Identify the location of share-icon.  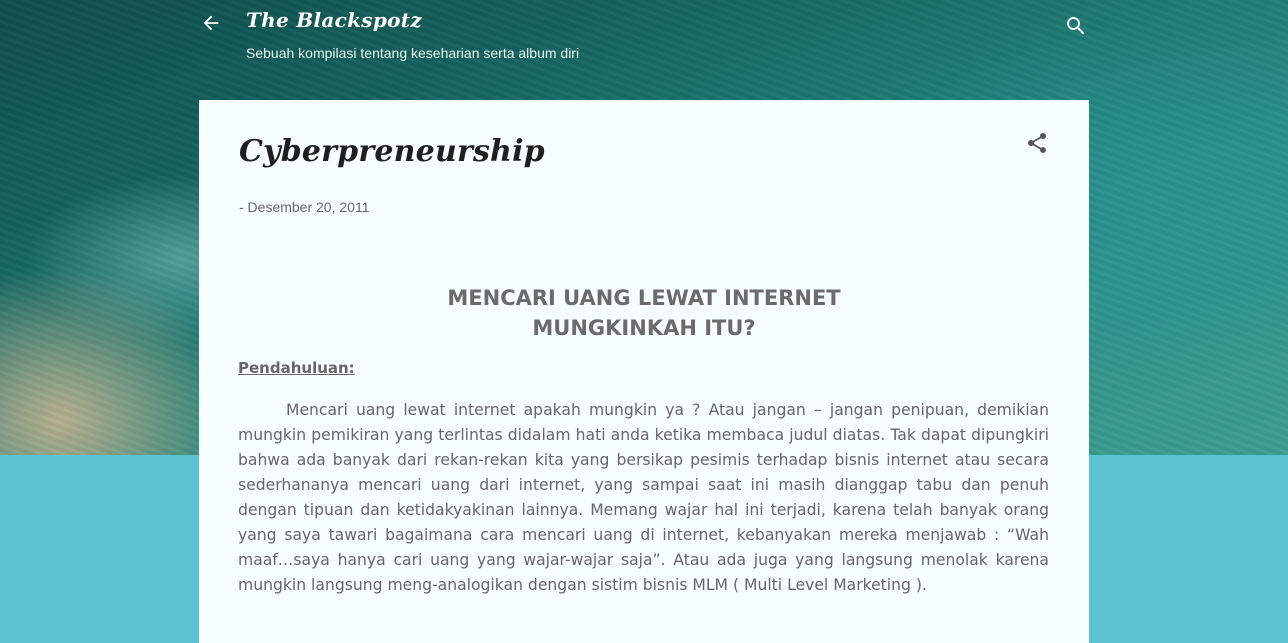
(1037, 142).